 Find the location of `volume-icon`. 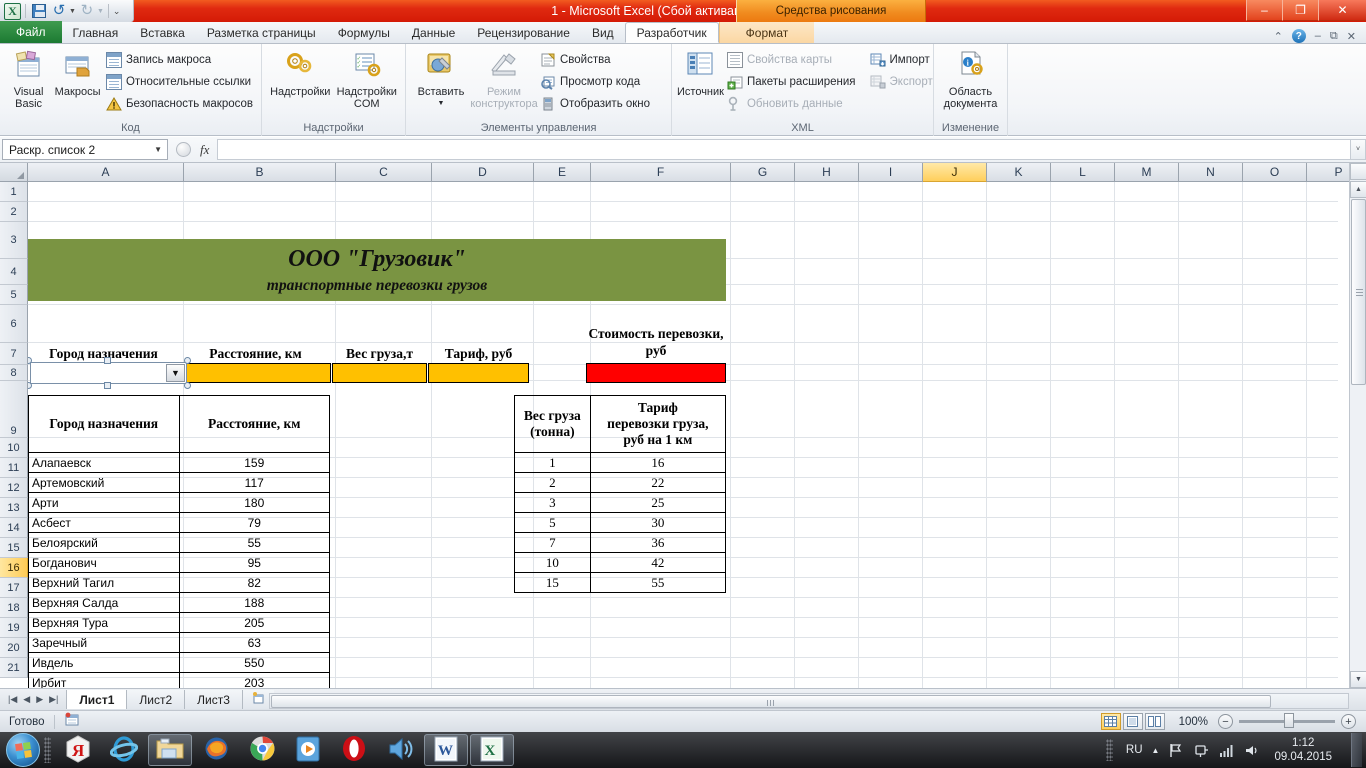

volume-icon is located at coordinates (1251, 750).